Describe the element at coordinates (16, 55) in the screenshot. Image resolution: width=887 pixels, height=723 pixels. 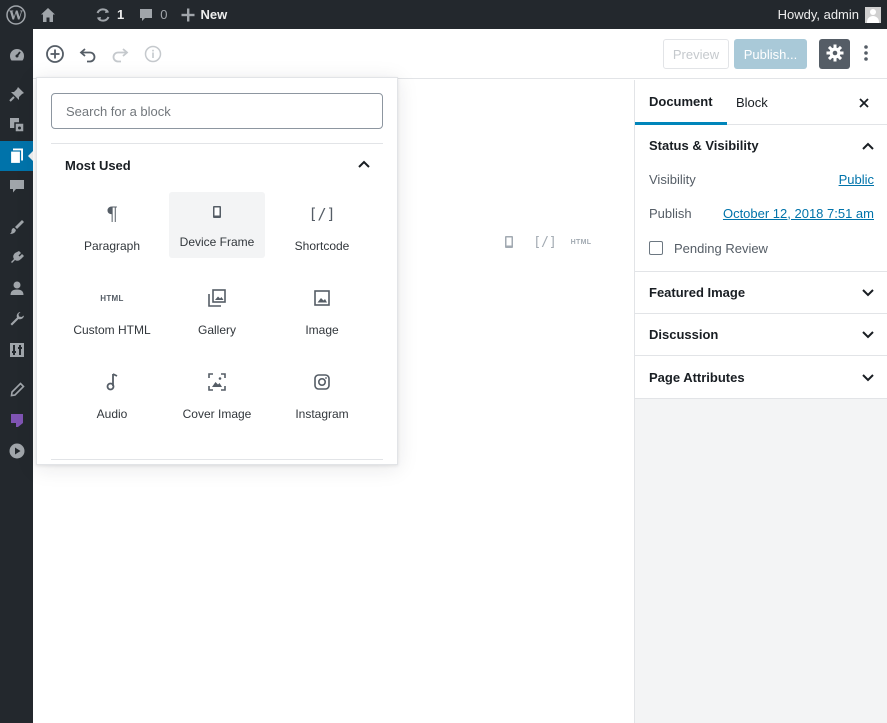
I see `dashboard-icon` at that location.